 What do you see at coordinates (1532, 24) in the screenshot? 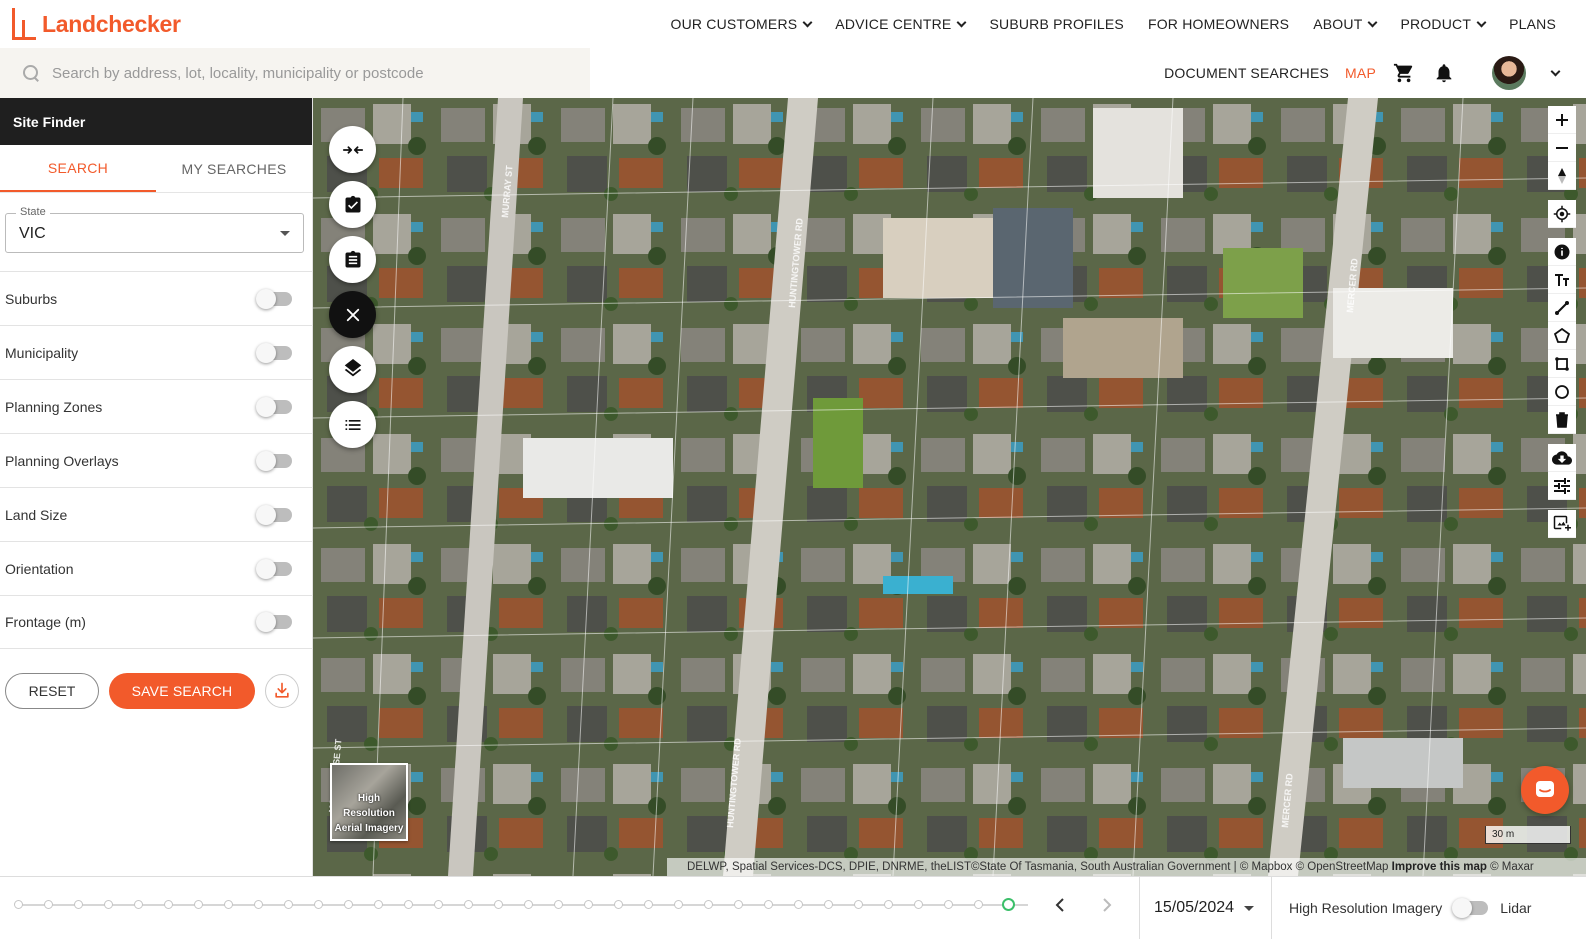
I see `nav-plans: PLANS` at bounding box center [1532, 24].